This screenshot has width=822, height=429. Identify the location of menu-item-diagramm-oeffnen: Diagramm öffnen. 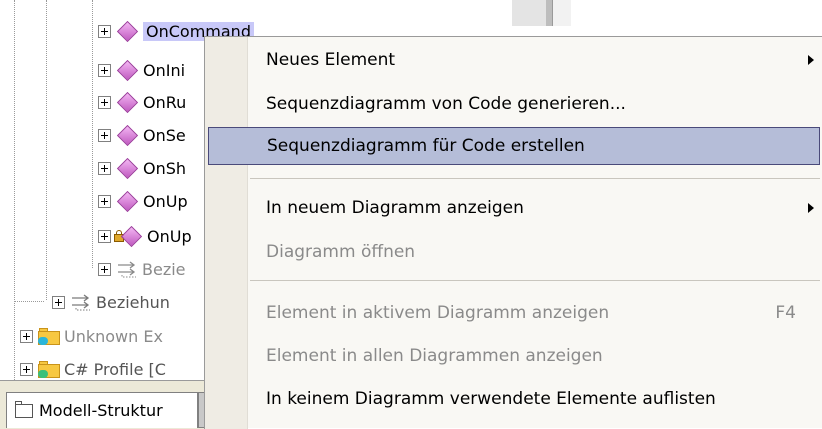
(514, 252).